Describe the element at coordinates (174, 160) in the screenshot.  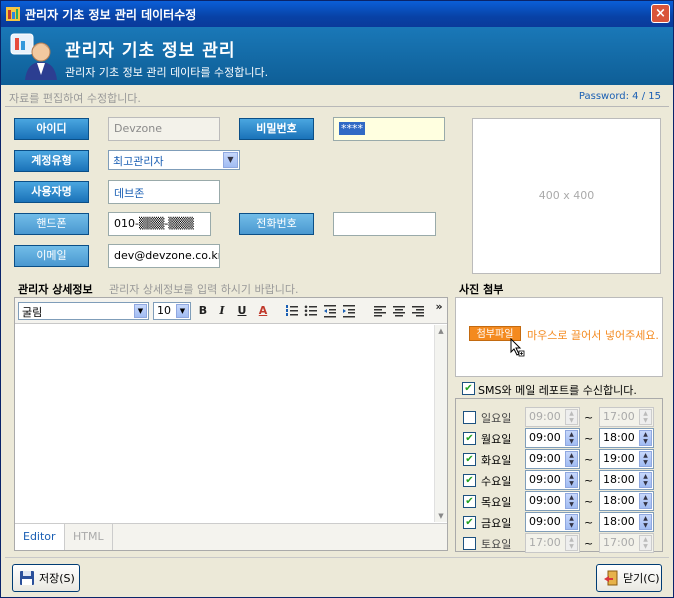
I see `account-type-select: 최고관리자 ▼` at that location.